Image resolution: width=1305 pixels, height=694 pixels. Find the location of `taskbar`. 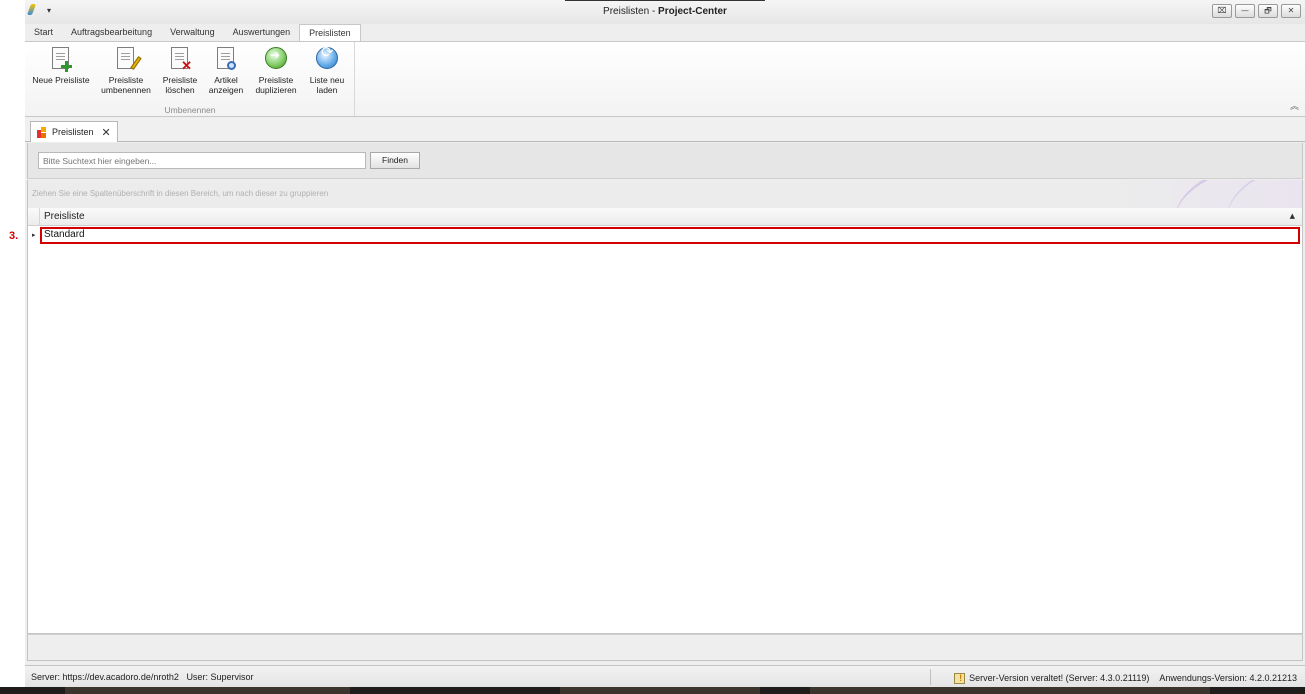

taskbar is located at coordinates (652, 690).